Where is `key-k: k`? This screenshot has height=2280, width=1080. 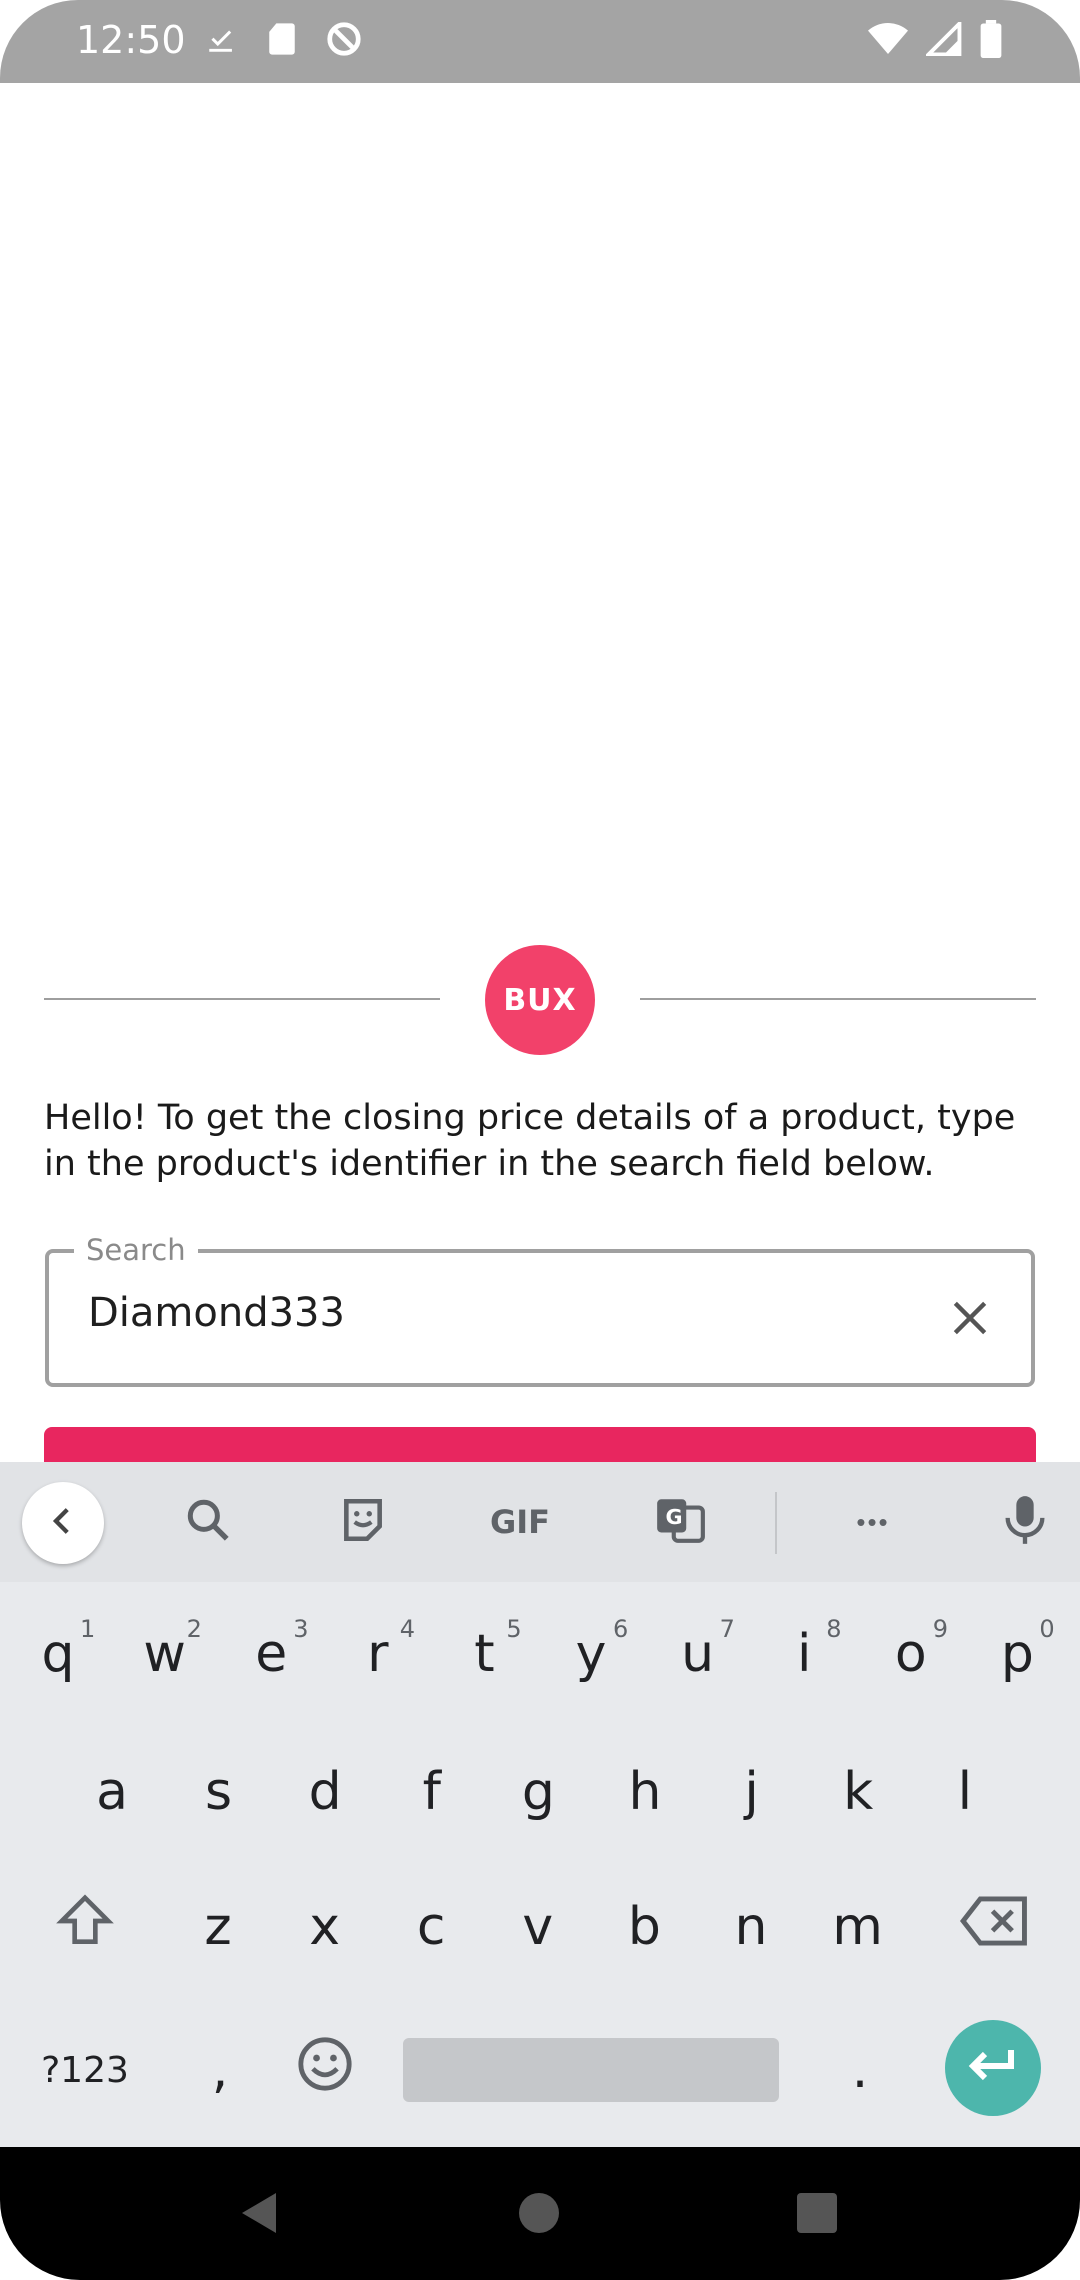 key-k: k is located at coordinates (858, 1792).